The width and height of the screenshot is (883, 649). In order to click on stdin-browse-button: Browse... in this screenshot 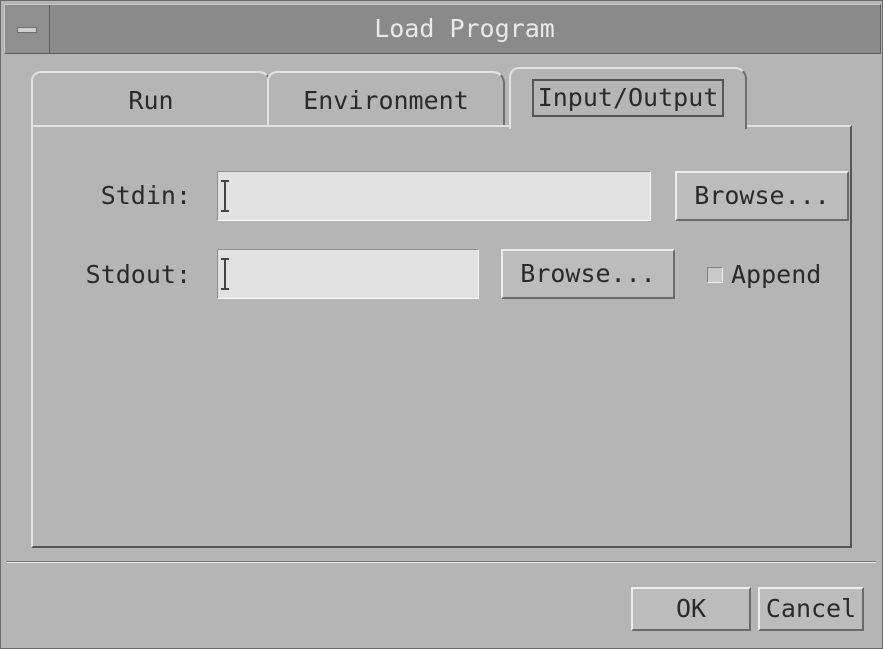, I will do `click(762, 196)`.